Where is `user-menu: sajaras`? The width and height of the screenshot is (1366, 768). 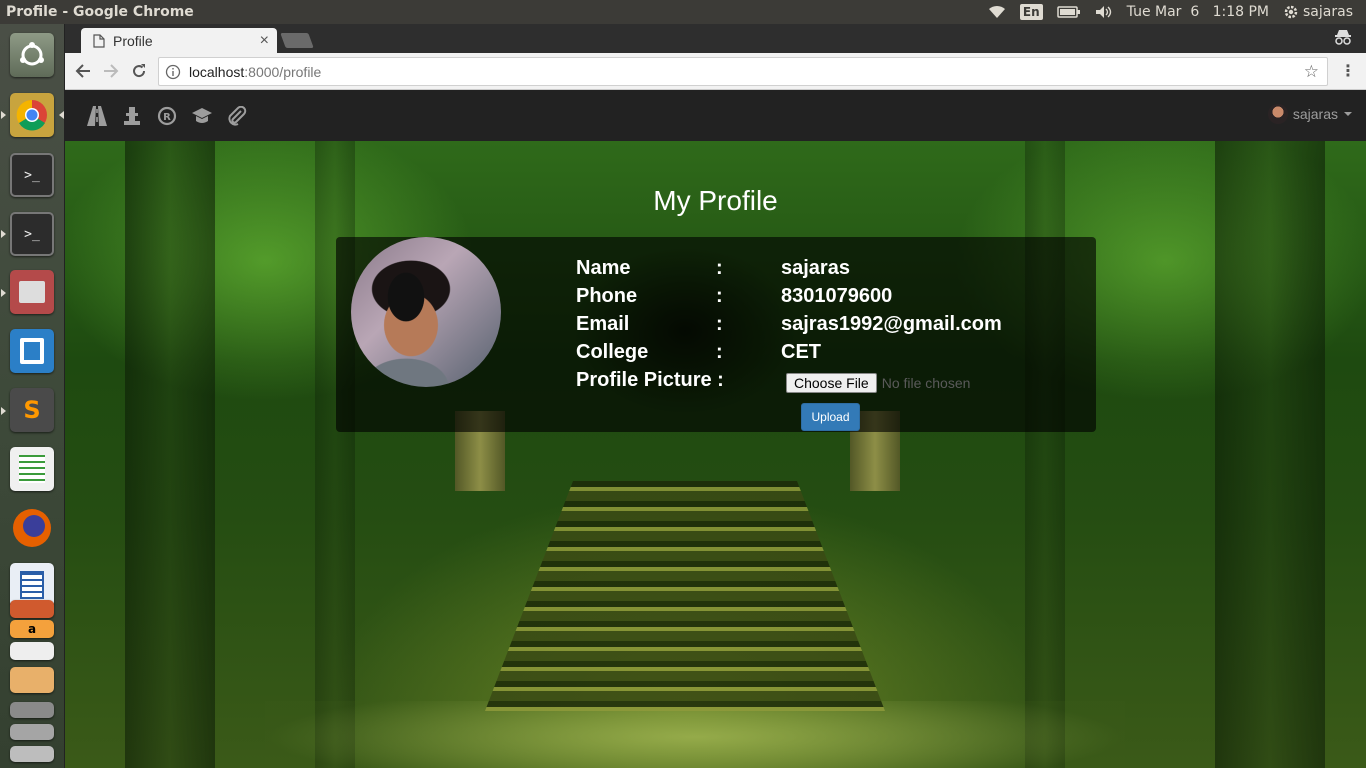
user-menu: sajaras is located at coordinates (1309, 114).